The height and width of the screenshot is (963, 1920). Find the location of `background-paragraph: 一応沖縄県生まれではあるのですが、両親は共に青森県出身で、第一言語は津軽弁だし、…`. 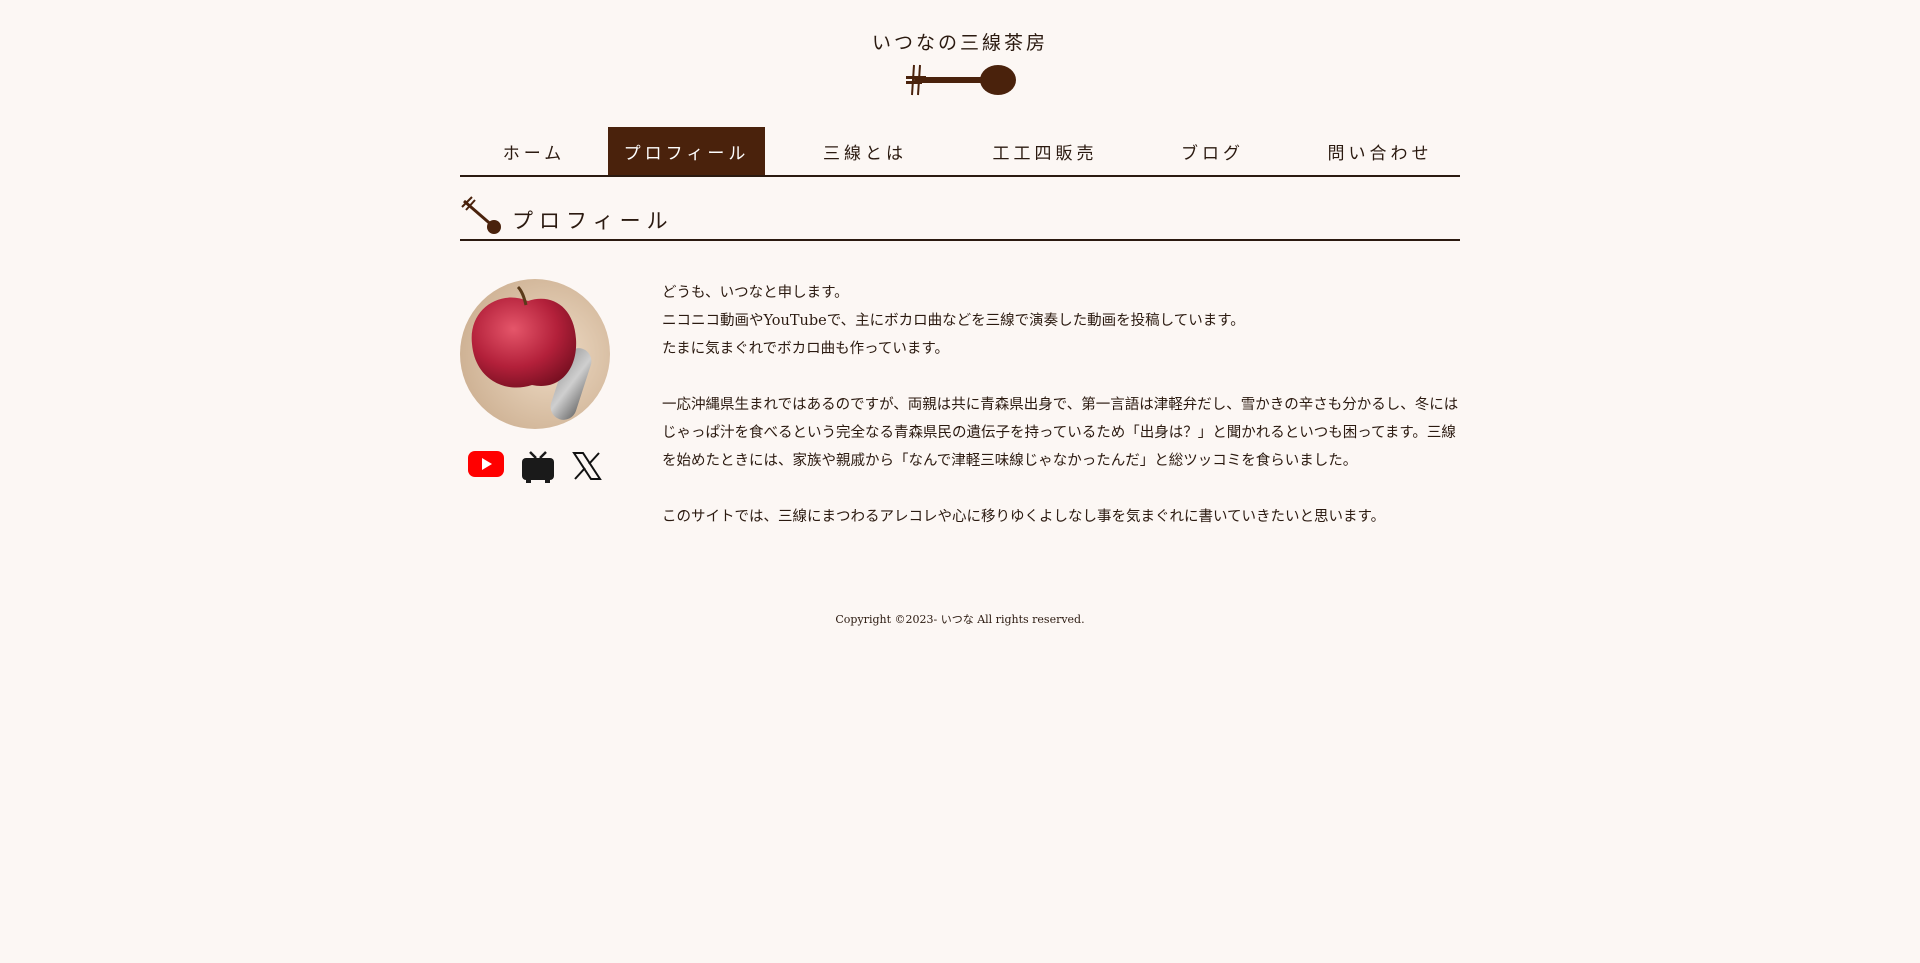

background-paragraph: 一応沖縄県生まれではあるのですが、両親は共に青森県出身で、第一言語は津軽弁だし、… is located at coordinates (1060, 433).